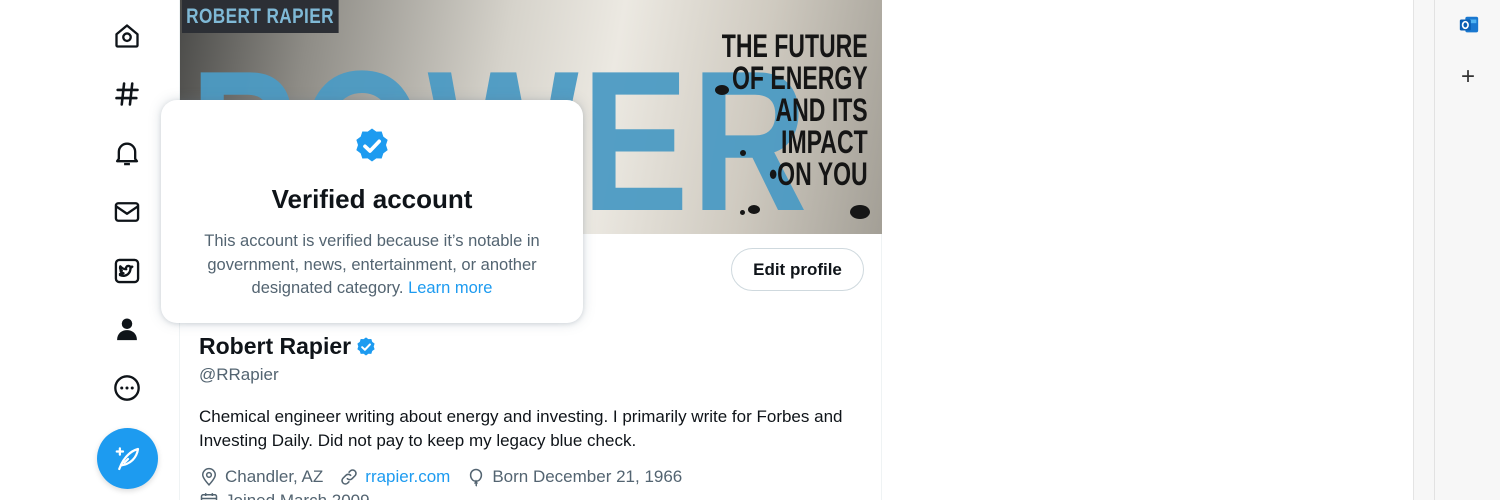 The height and width of the screenshot is (500, 1500). I want to click on banner-tagline-line: •ON YOU, so click(818, 174).